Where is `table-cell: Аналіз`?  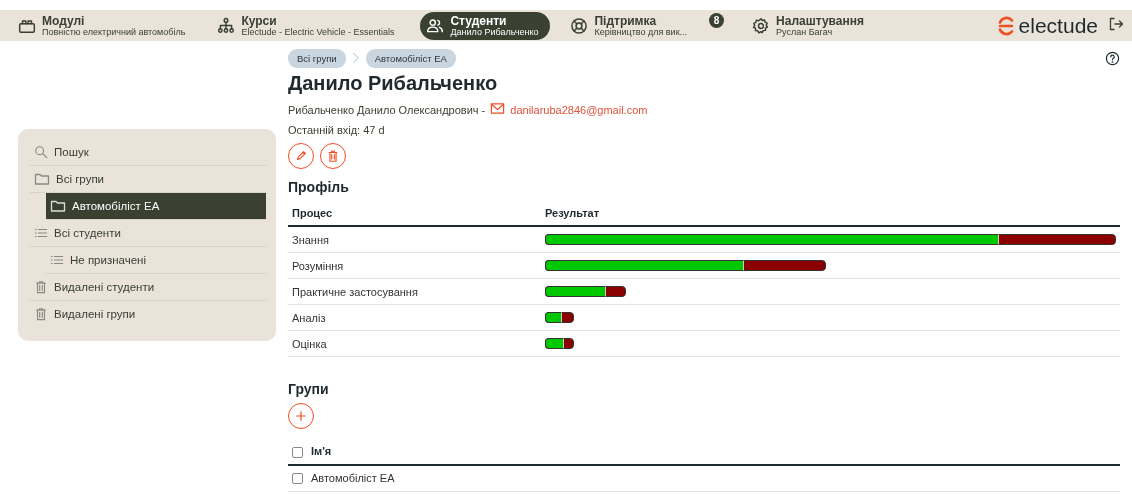
table-cell: Аналіз is located at coordinates (414, 317).